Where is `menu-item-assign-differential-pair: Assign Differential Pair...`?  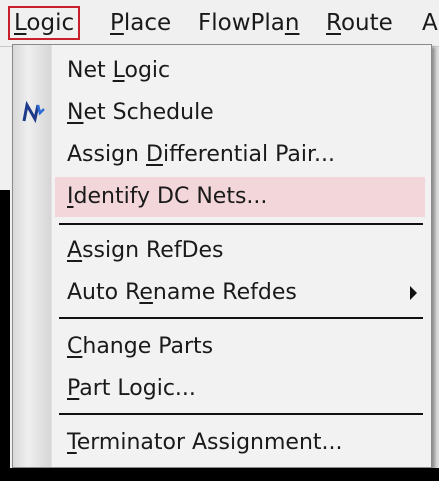
menu-item-assign-differential-pair: Assign Differential Pair... is located at coordinates (222, 155).